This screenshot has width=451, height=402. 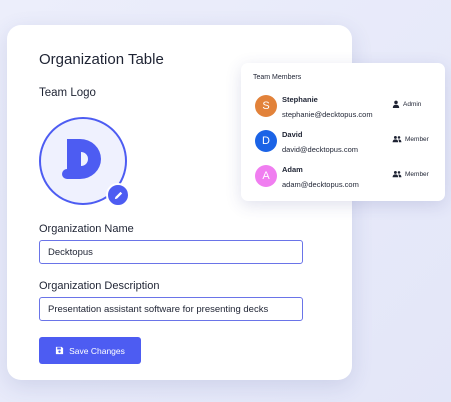 What do you see at coordinates (99, 286) in the screenshot?
I see `organization-description-label: Organization Description` at bounding box center [99, 286].